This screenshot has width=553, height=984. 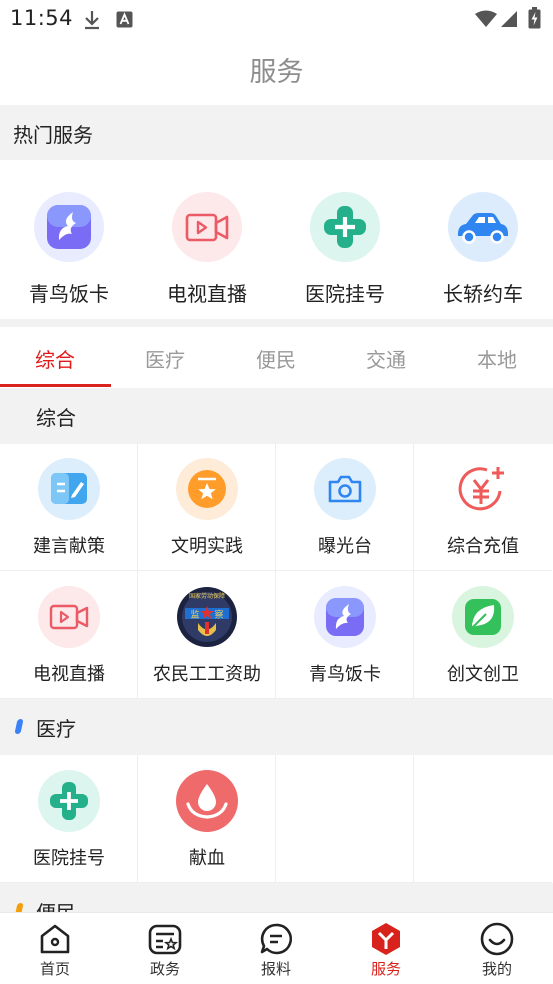 I want to click on service-label: 建言献策, so click(x=69, y=546).